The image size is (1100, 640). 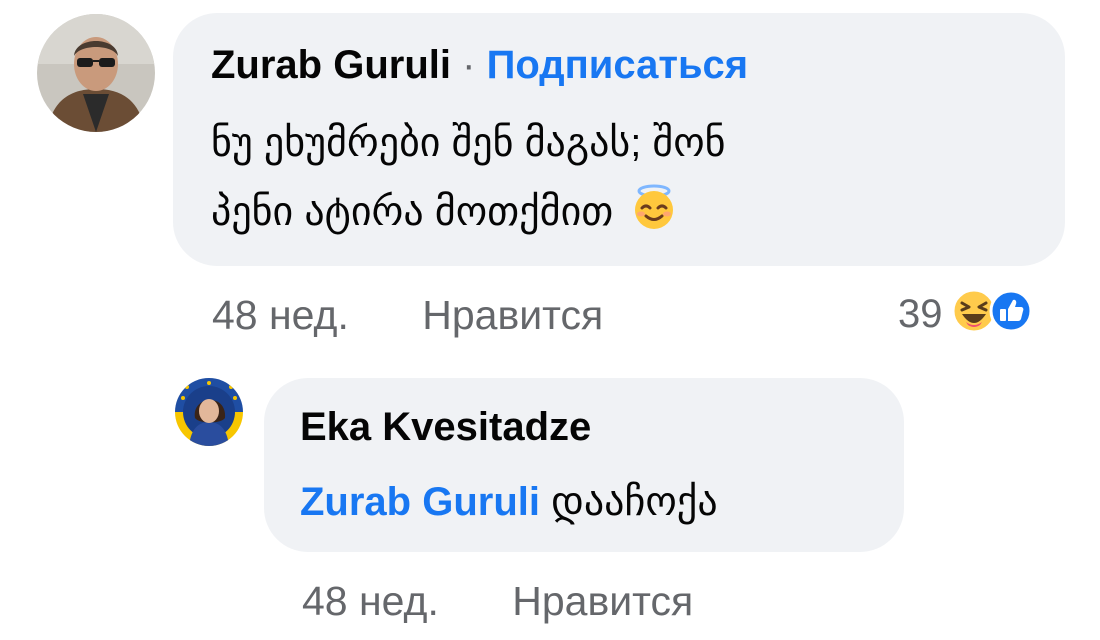 What do you see at coordinates (420, 502) in the screenshot?
I see `reply-mention-link: Zurab Guruli` at bounding box center [420, 502].